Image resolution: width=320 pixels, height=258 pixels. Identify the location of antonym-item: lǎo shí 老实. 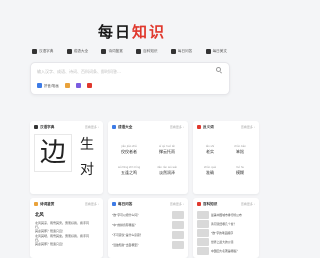
(210, 150).